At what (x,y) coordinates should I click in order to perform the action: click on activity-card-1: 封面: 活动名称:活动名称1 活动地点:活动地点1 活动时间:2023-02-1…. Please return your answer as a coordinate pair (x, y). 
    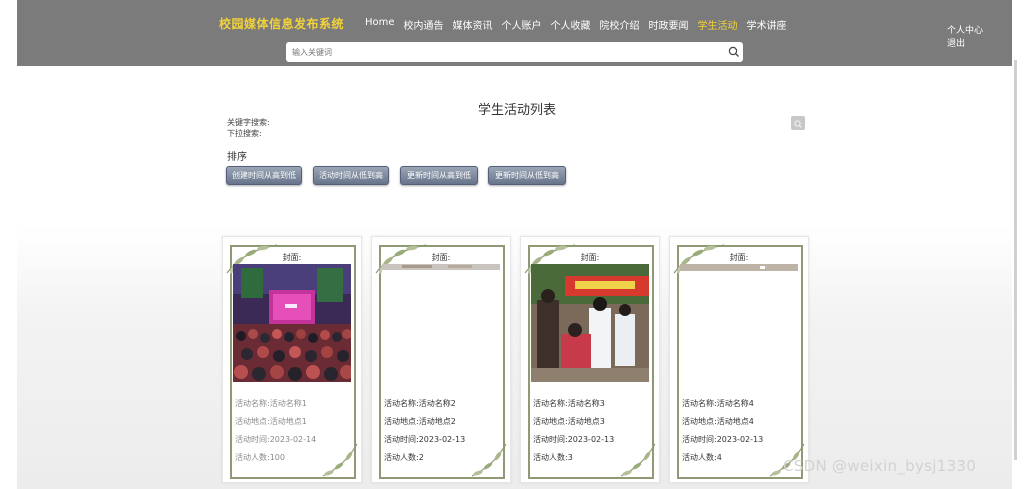
    Looking at the image, I should click on (292, 359).